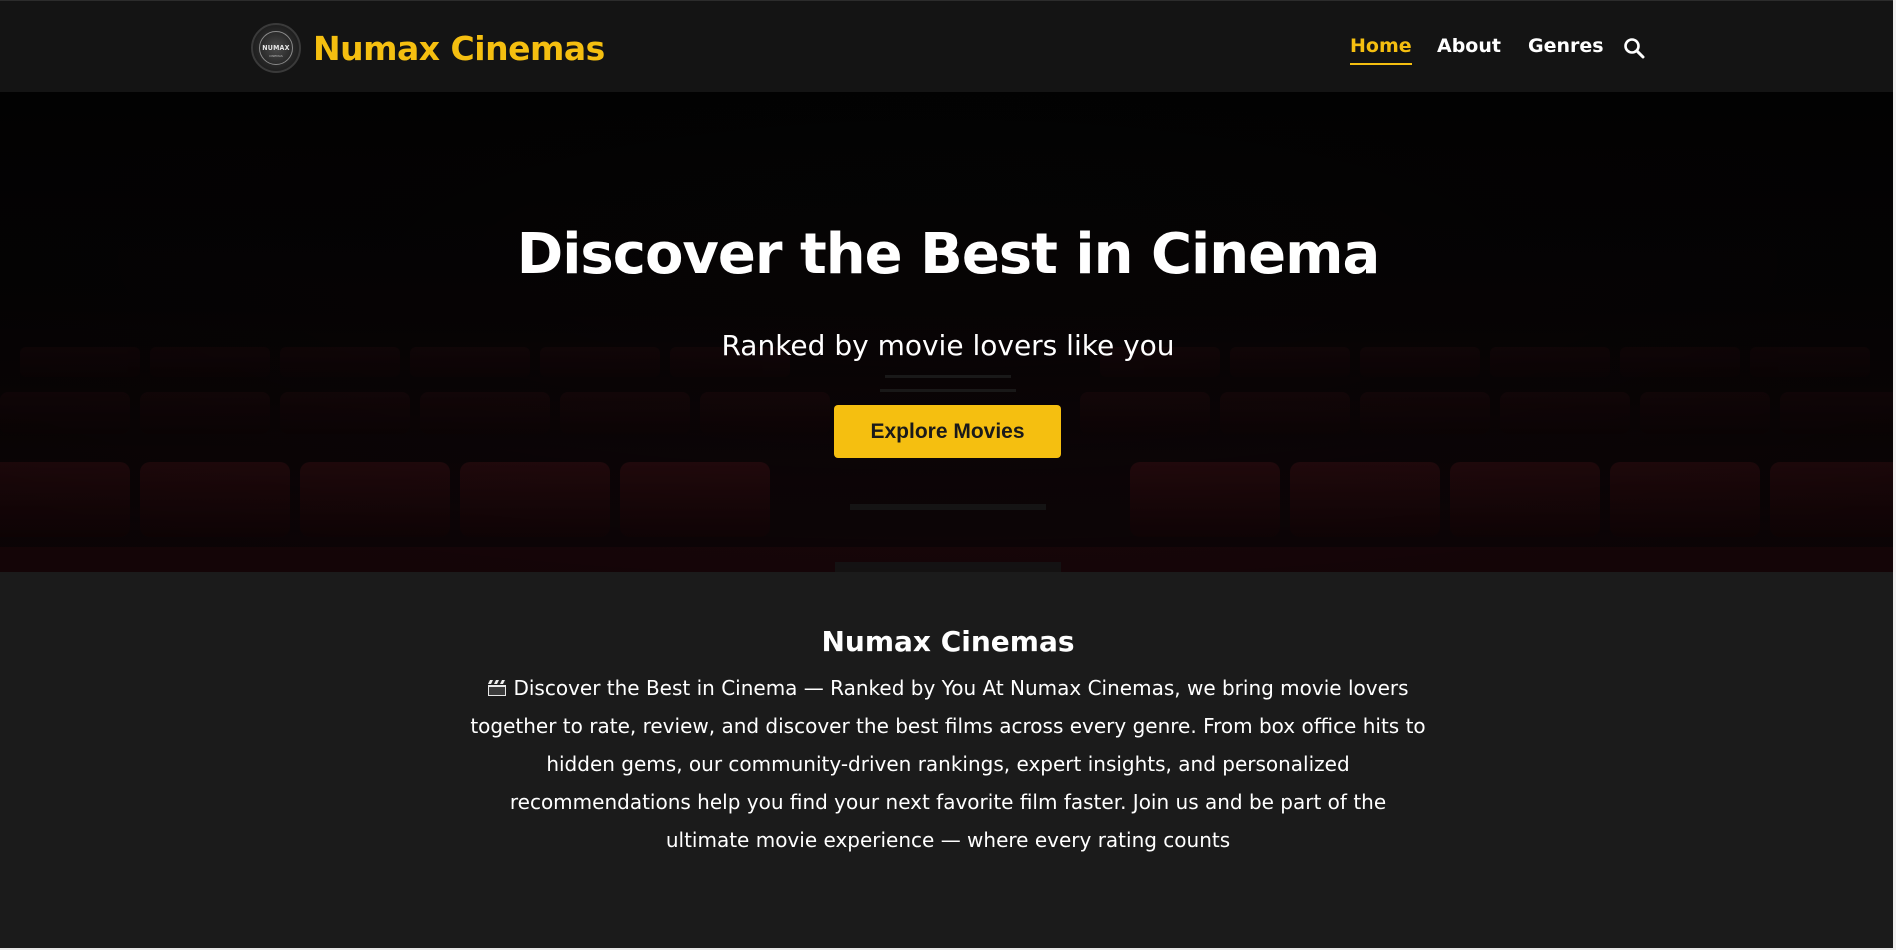 This screenshot has height=950, width=1896. What do you see at coordinates (1634, 48) in the screenshot?
I see `search-icon` at bounding box center [1634, 48].